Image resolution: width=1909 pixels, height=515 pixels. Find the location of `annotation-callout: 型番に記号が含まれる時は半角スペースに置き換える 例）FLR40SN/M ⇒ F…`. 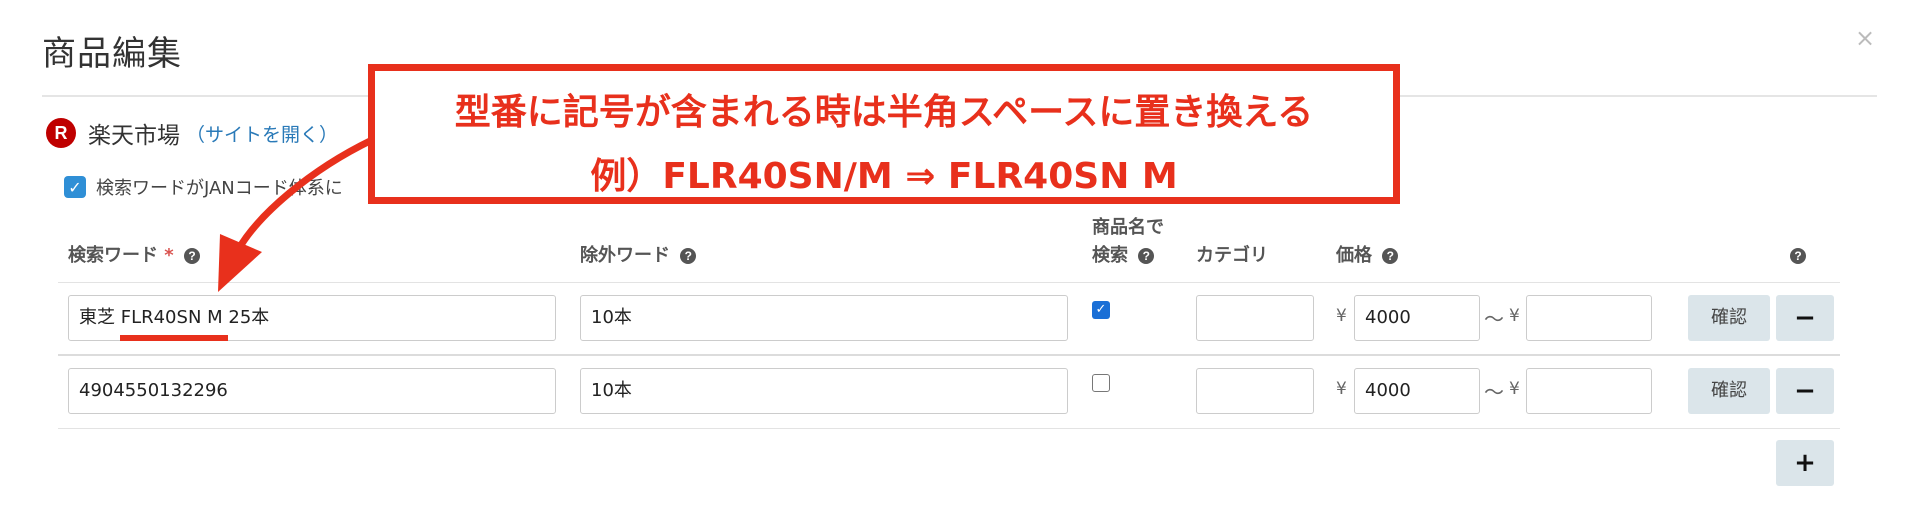

annotation-callout: 型番に記号が含まれる時は半角スペースに置き換える 例）FLR40SN/M ⇒ F… is located at coordinates (884, 134).